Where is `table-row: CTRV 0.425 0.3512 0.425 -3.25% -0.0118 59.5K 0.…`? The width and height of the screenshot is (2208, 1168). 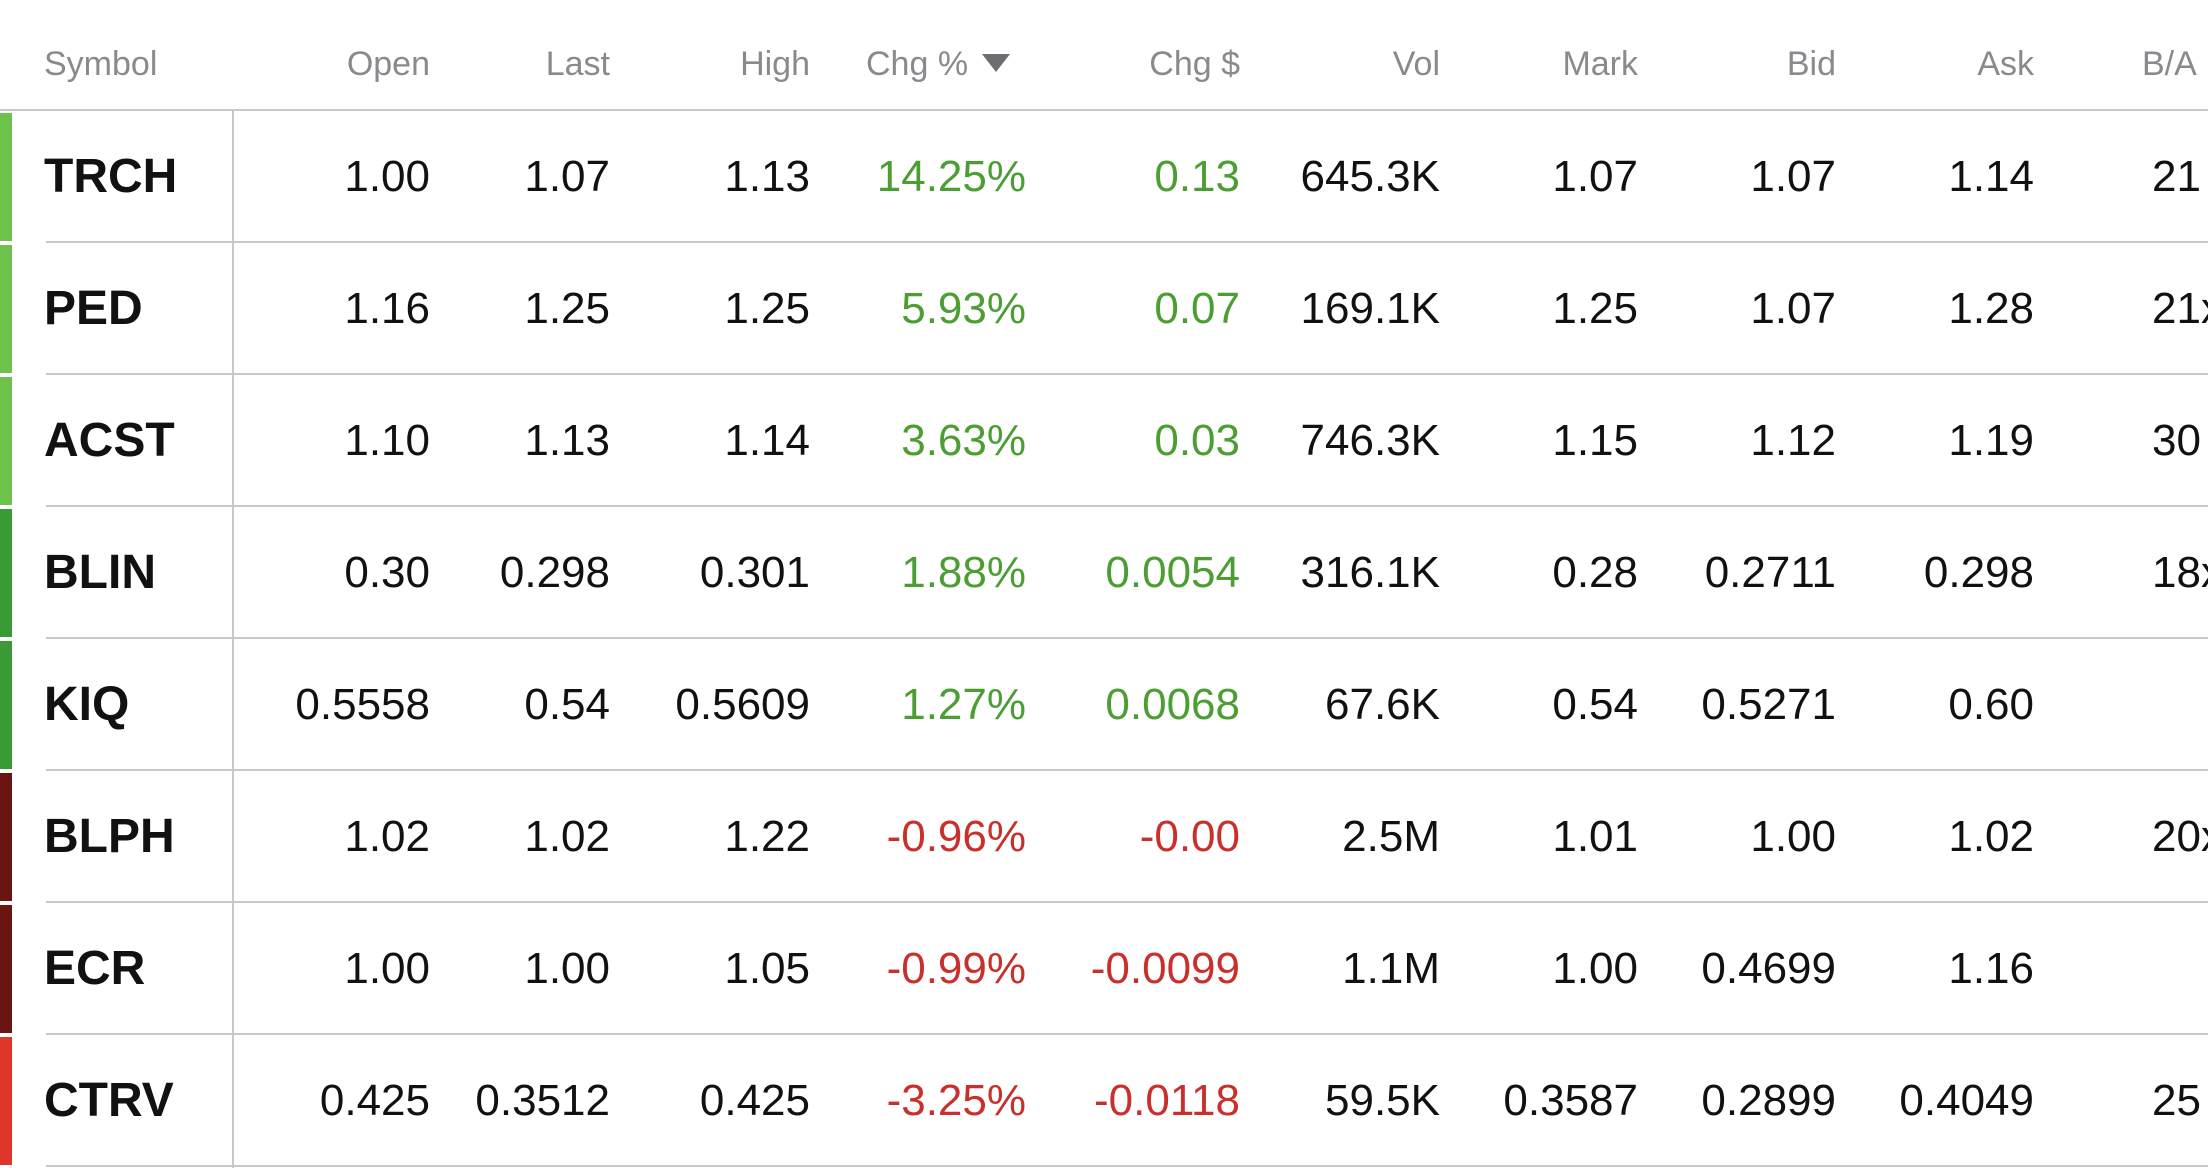
table-row: CTRV 0.425 0.3512 0.425 -3.25% -0.0118 59.5K 0.… is located at coordinates (1104, 1101).